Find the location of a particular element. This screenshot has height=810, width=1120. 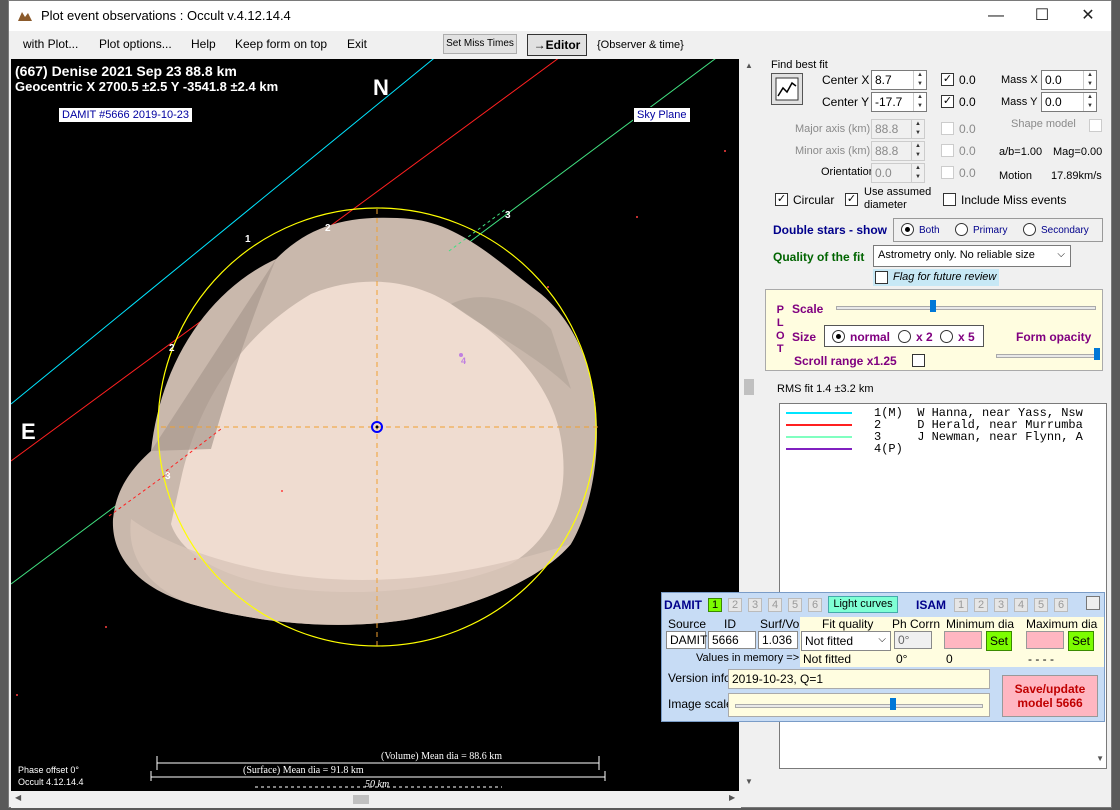

ph-corr-field: 0° is located at coordinates (913, 640).